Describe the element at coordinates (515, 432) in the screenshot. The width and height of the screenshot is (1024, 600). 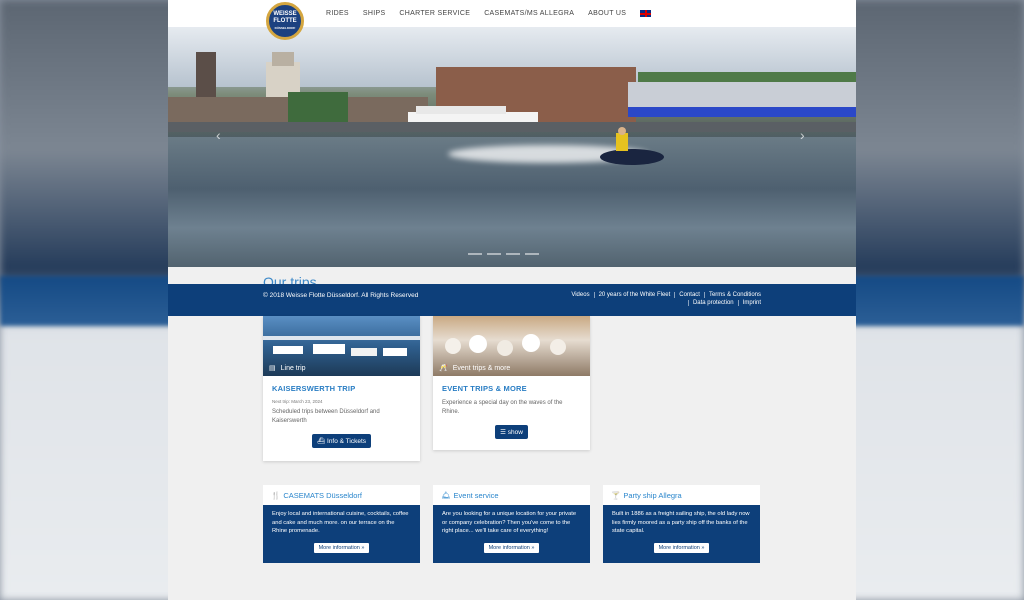
I see `show-label: show` at that location.